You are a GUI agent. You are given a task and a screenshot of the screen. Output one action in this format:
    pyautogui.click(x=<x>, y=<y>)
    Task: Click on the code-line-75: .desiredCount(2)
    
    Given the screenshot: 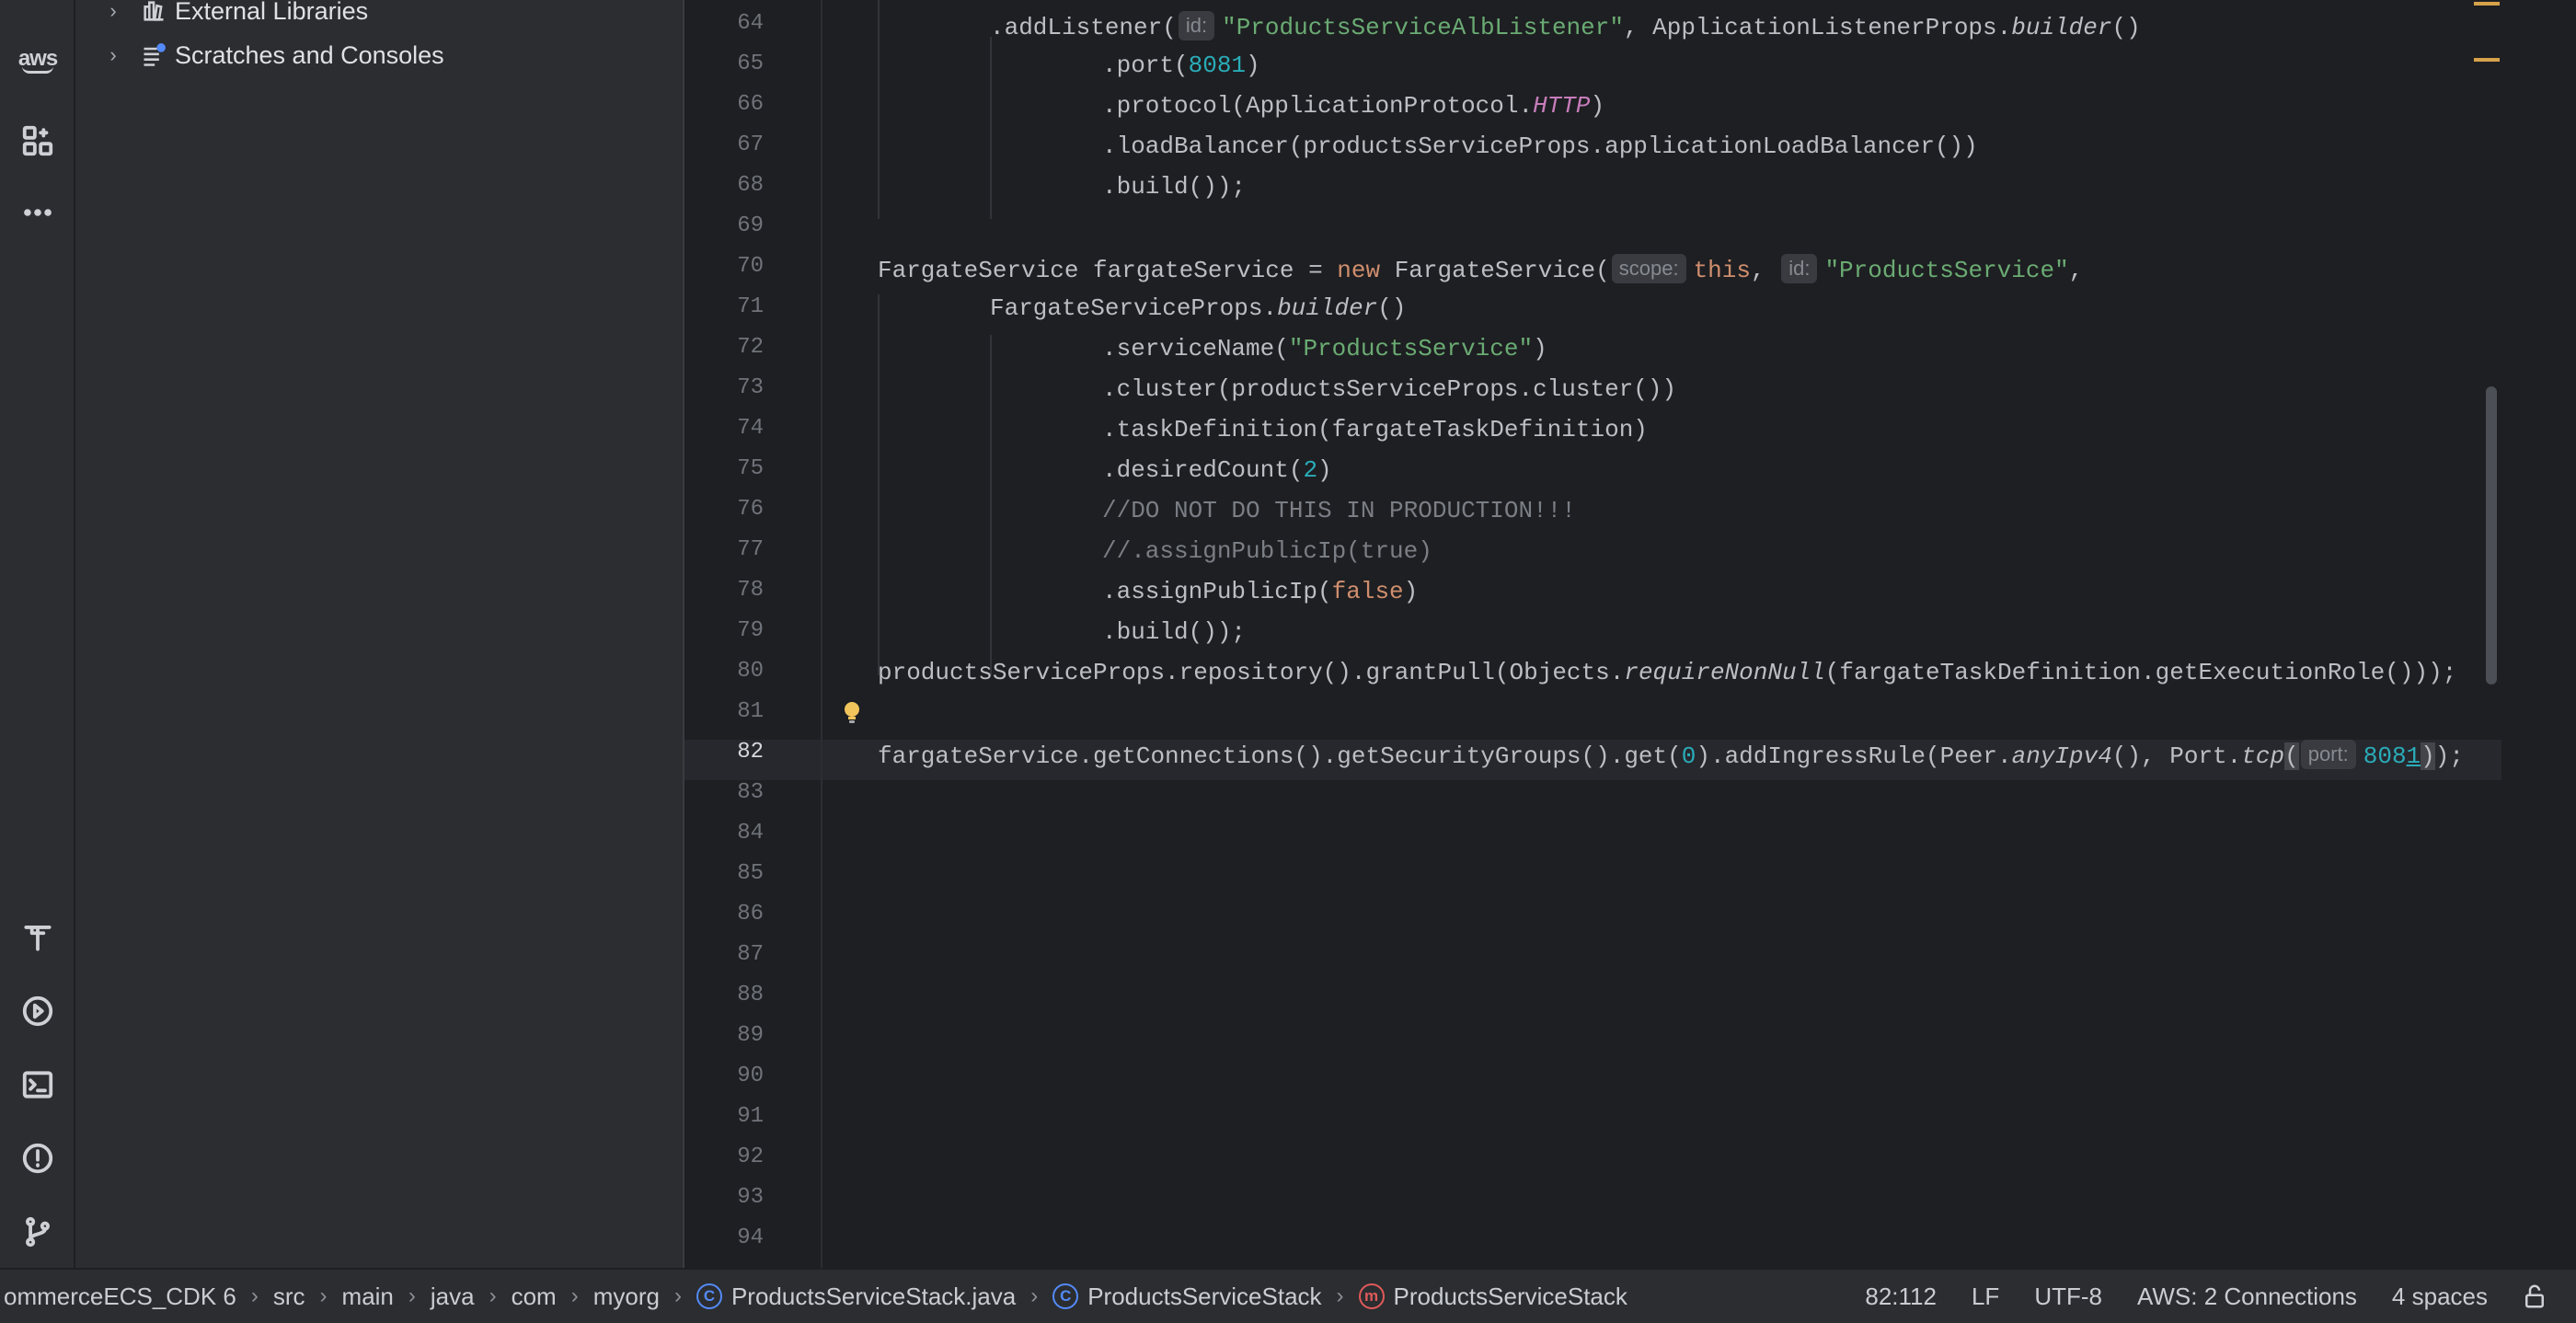 What is the action you would take?
    pyautogui.click(x=1217, y=470)
    